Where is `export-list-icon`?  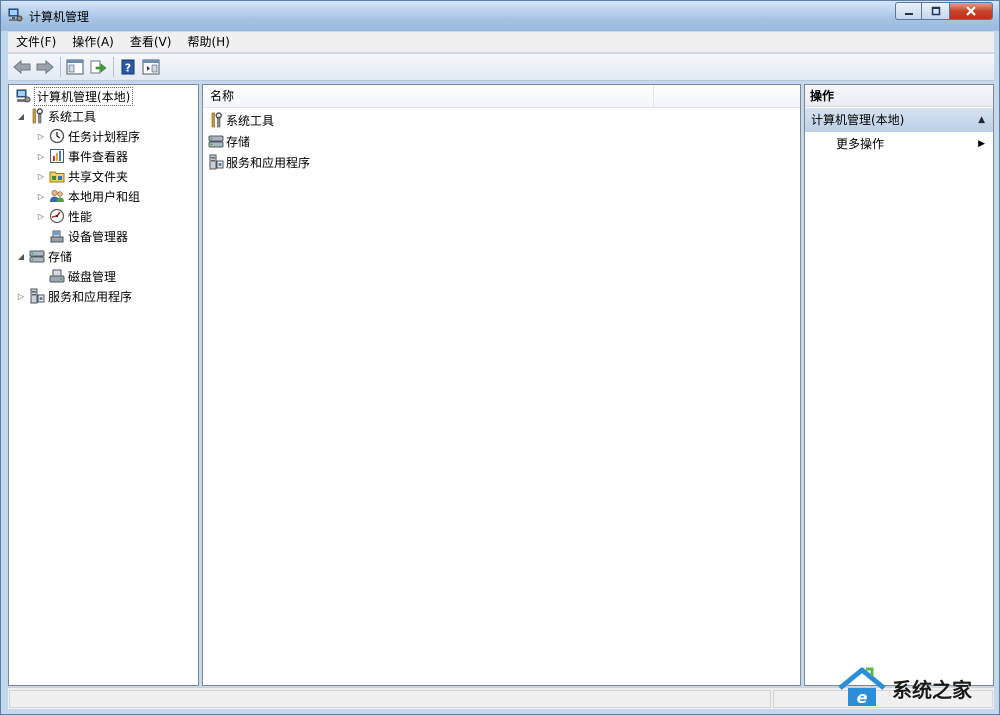
export-list-icon is located at coordinates (98, 67).